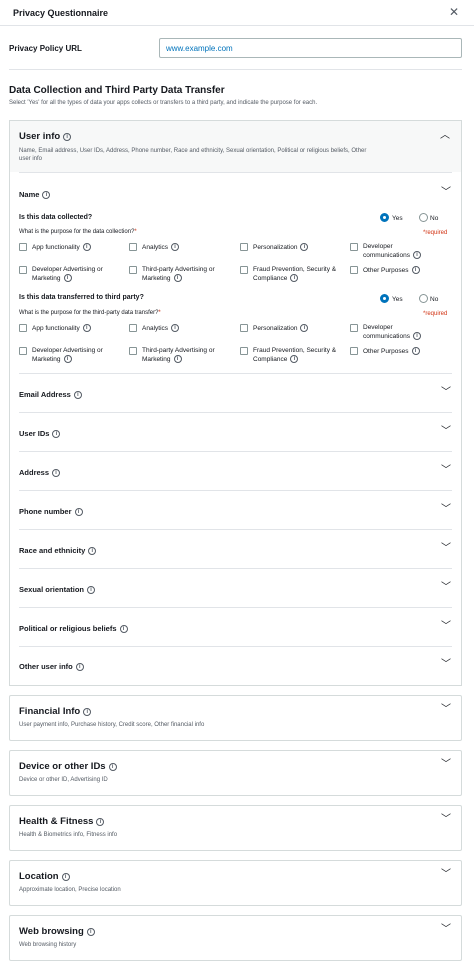 This screenshot has height=966, width=474. I want to click on transferred-yes-label: Yes, so click(397, 299).